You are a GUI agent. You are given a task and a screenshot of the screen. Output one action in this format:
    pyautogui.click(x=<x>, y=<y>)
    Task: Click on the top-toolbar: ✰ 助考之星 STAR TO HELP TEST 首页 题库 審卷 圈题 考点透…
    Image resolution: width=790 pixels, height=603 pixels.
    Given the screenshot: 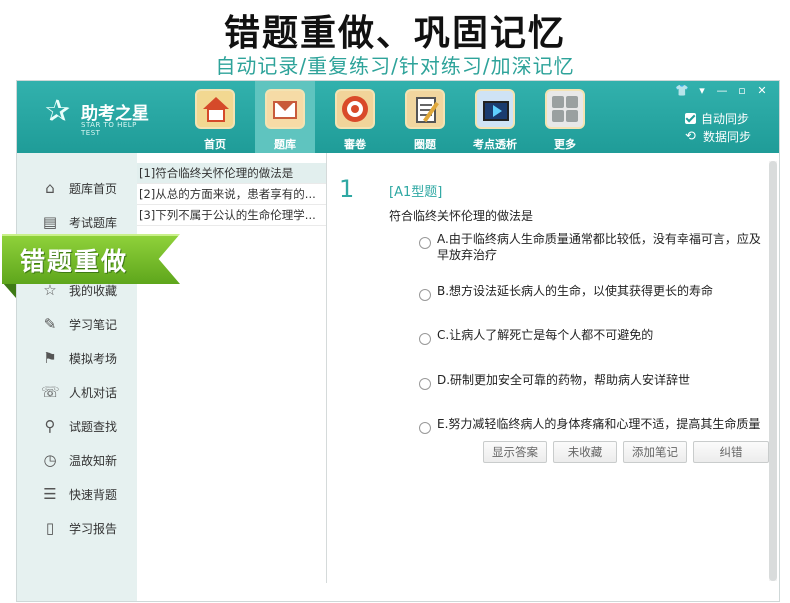 What is the action you would take?
    pyautogui.click(x=398, y=117)
    